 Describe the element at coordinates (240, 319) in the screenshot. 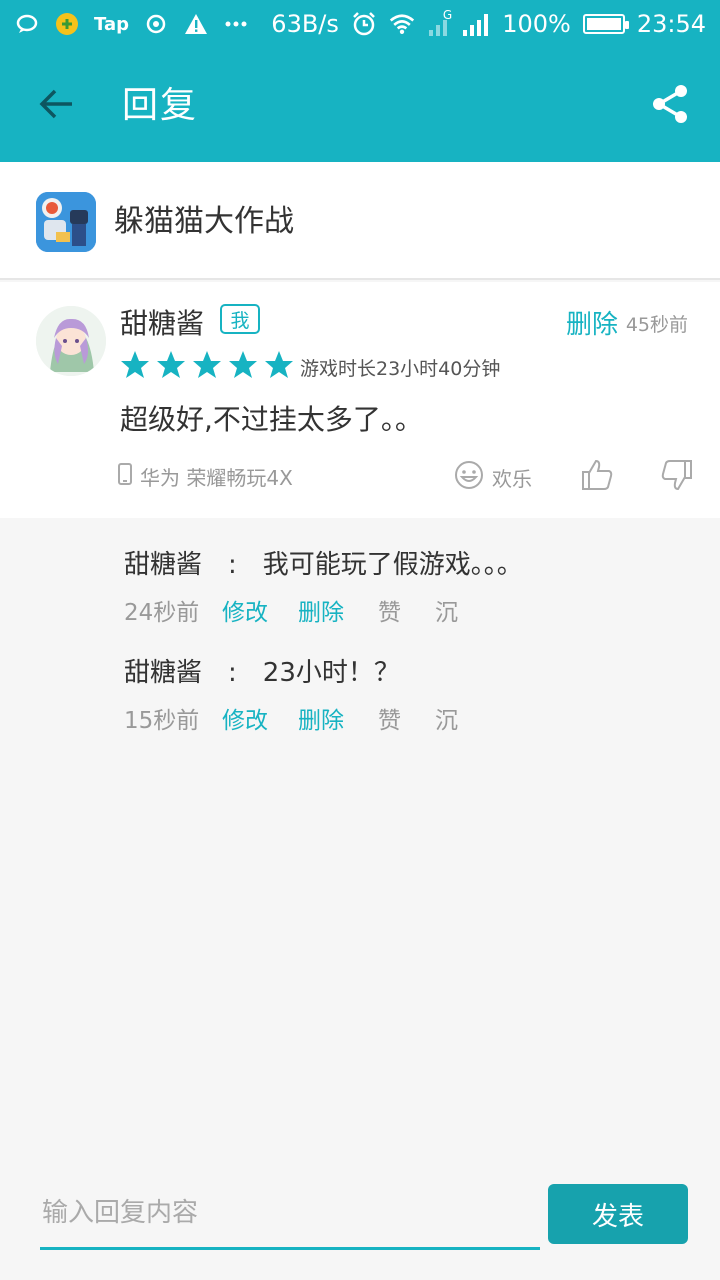

I see `me-badge: 我` at that location.